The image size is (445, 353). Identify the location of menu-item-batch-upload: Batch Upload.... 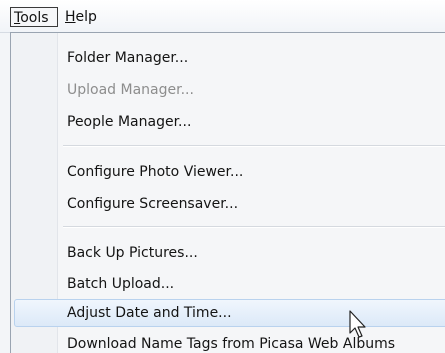
(229, 284).